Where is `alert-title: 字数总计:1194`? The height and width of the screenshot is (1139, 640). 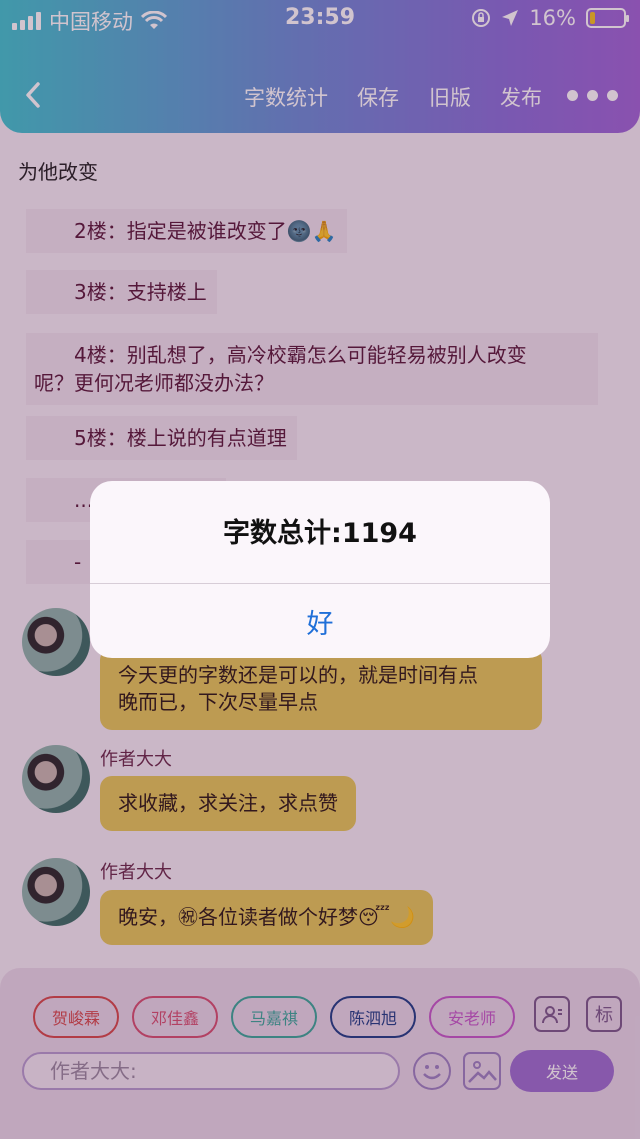 alert-title: 字数总计:1194 is located at coordinates (320, 533).